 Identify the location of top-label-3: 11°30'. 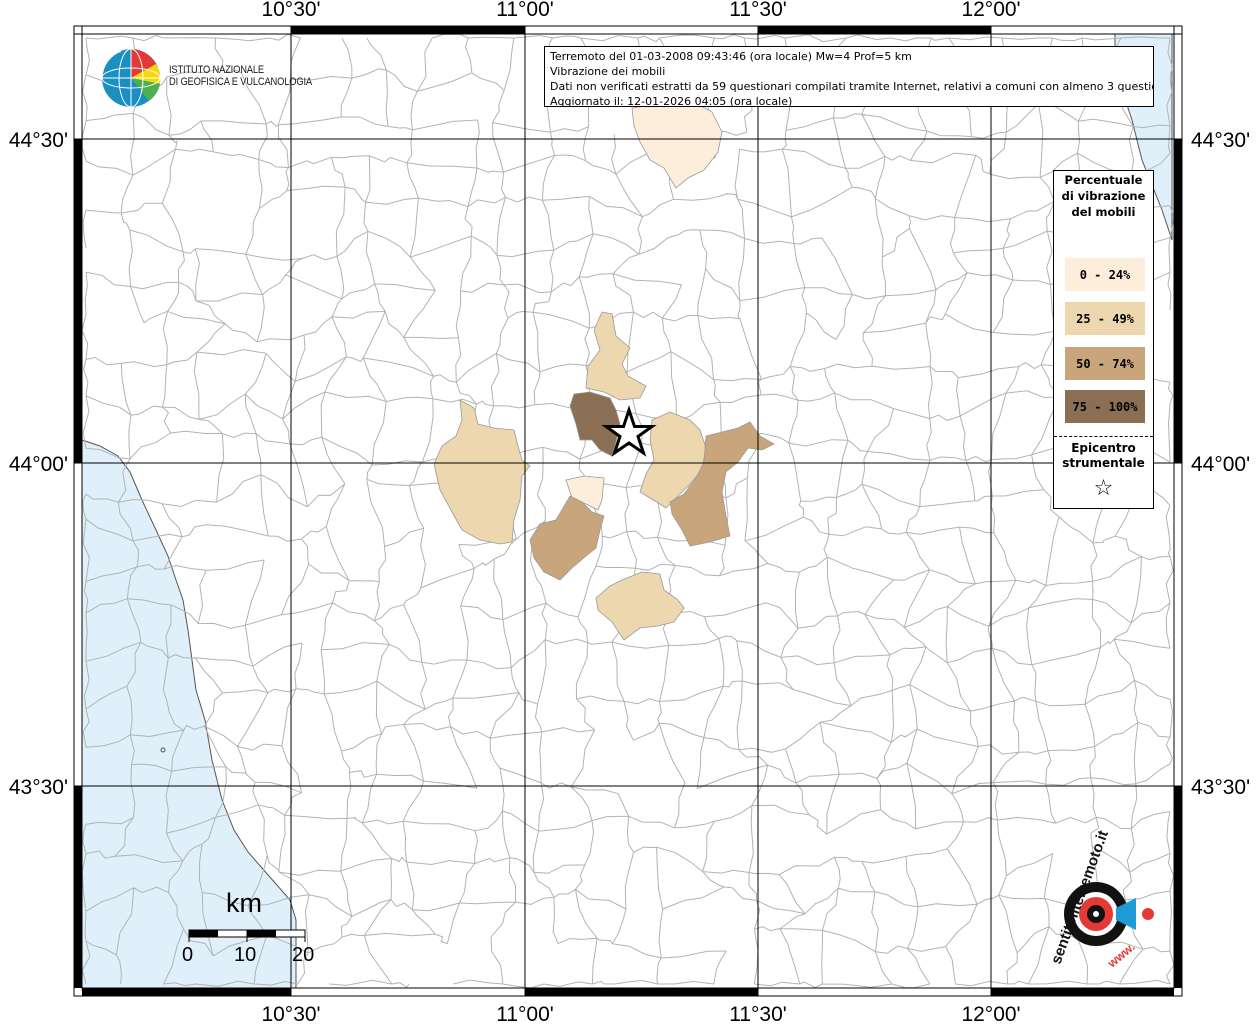
(758, 10).